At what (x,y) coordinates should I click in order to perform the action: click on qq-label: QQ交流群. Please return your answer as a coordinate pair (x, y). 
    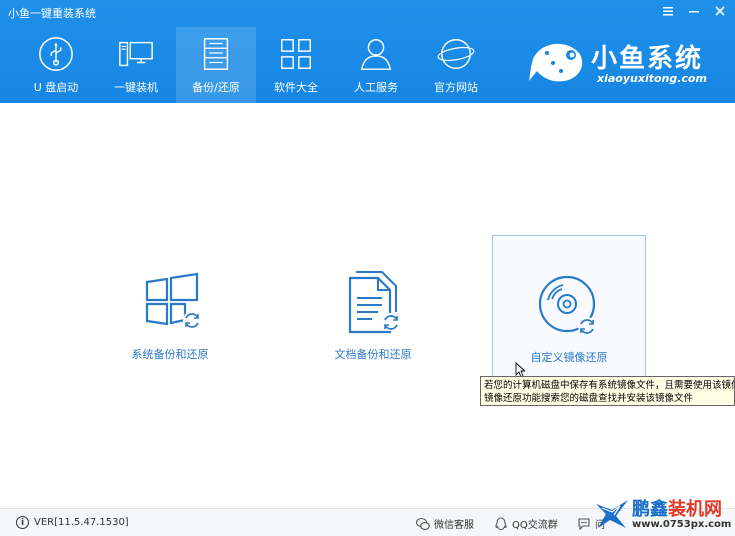
    Looking at the image, I should click on (535, 525).